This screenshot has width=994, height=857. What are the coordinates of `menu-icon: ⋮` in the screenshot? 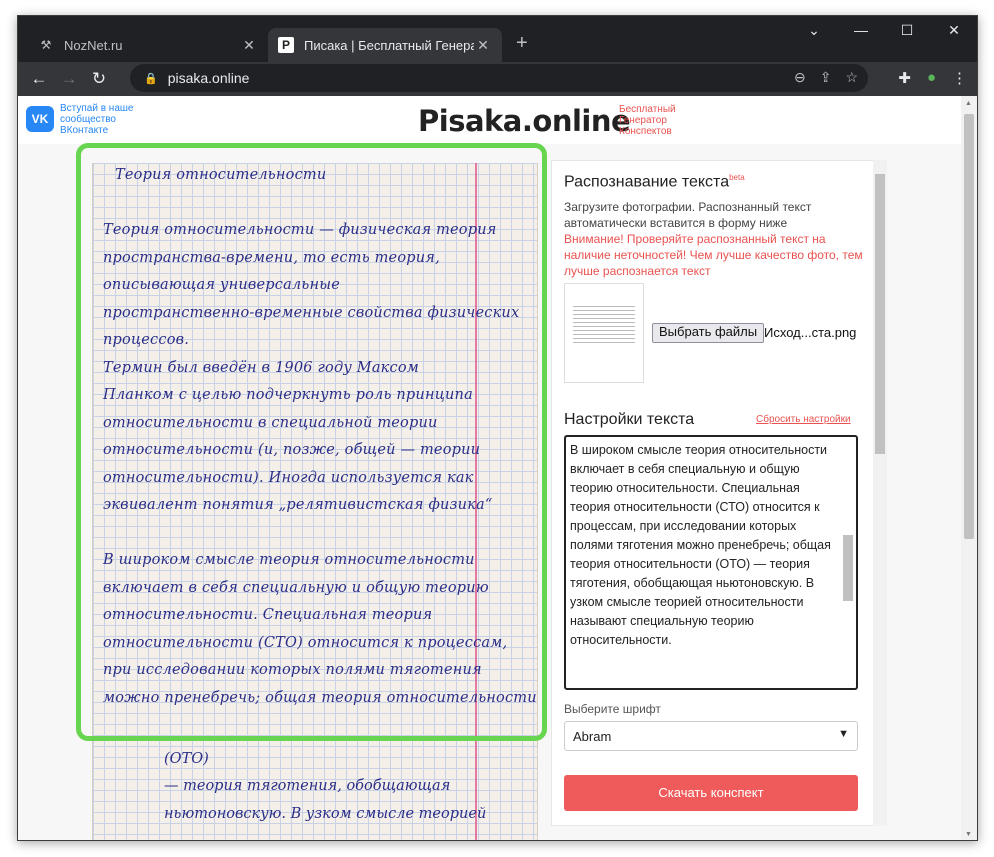 It's located at (959, 78).